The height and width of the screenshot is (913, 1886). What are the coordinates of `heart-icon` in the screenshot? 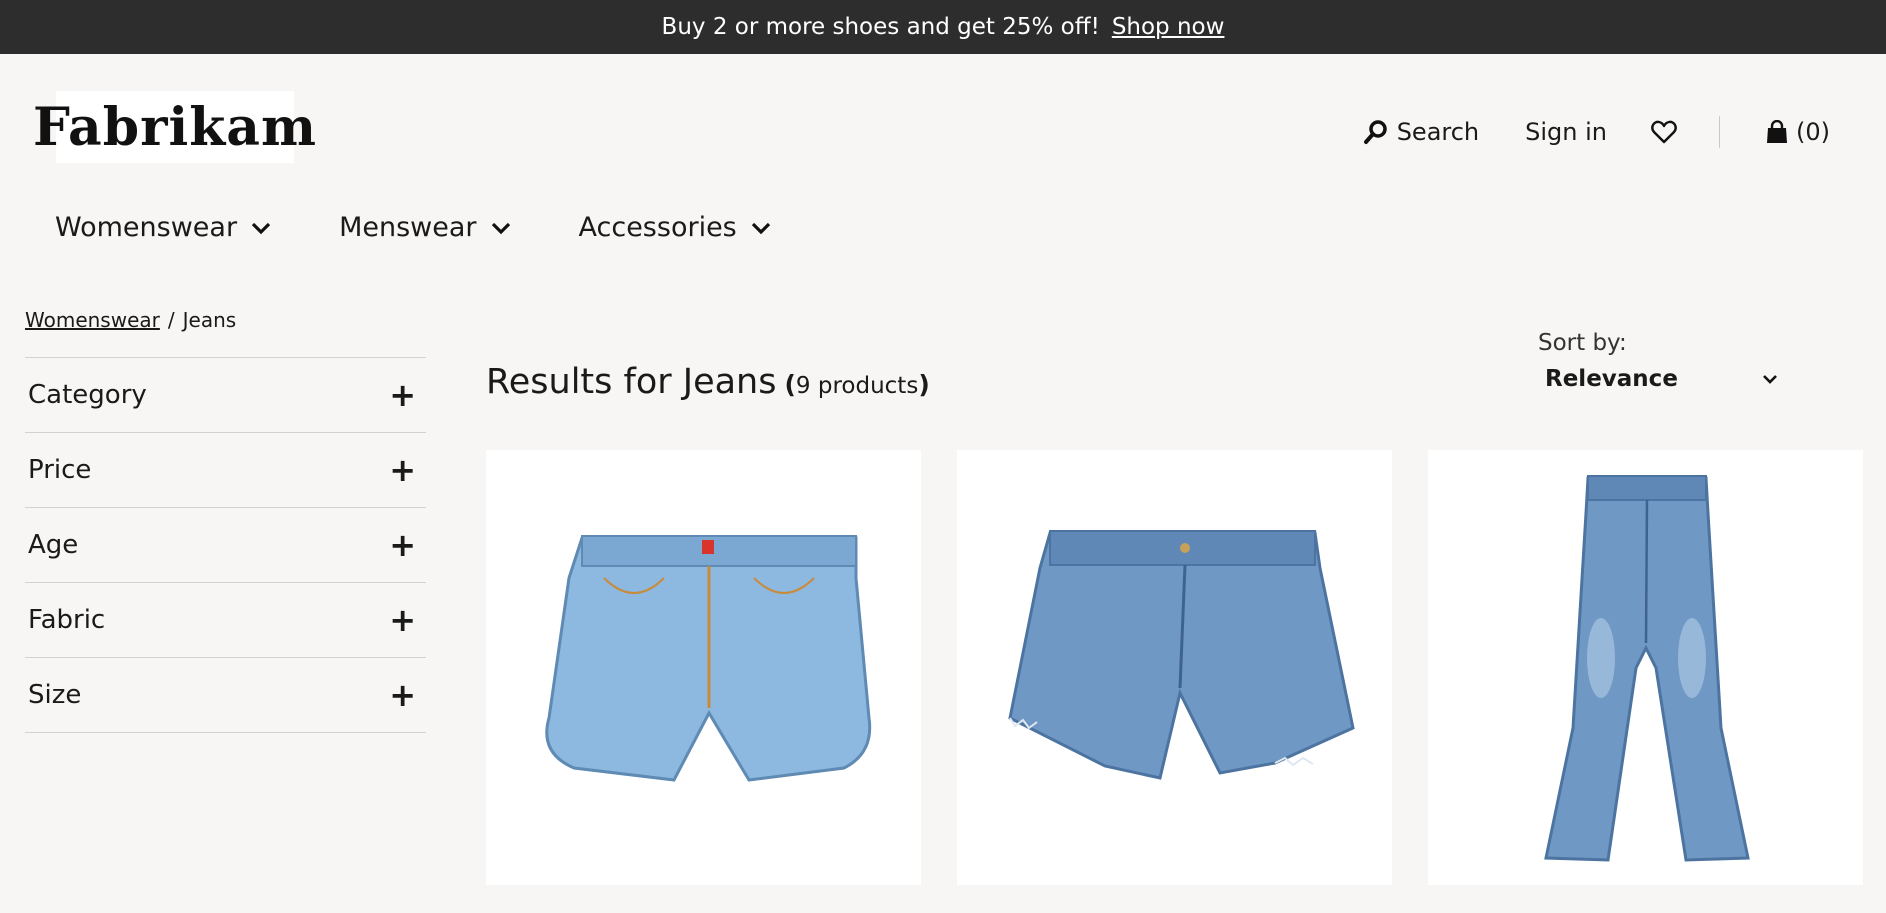 It's located at (1664, 132).